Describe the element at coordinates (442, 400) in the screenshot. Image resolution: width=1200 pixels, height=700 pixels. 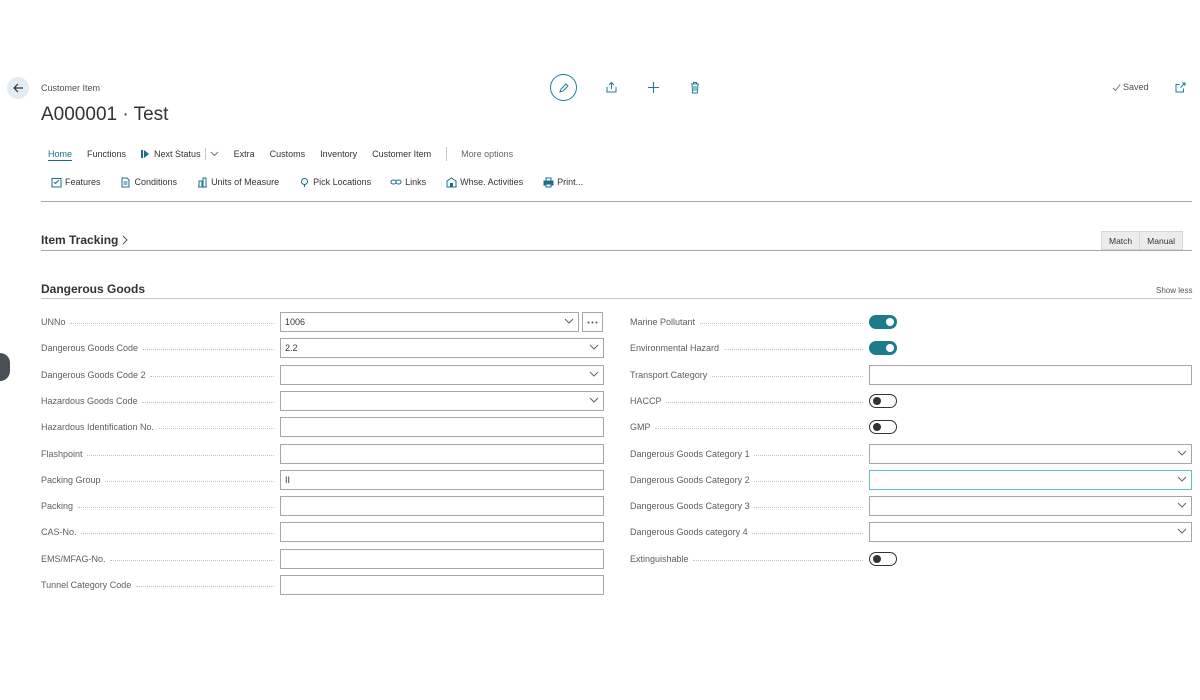
I see `hazardous-goods-code-field` at that location.